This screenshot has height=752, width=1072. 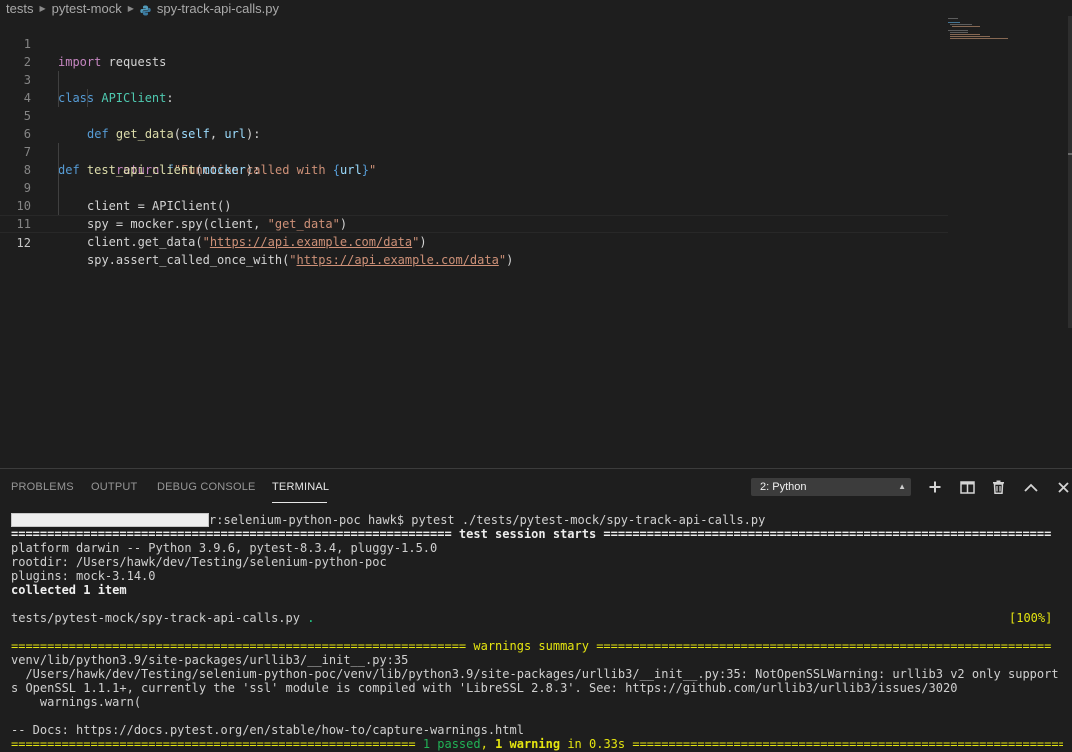 I want to click on minimap, so click(x=977, y=31).